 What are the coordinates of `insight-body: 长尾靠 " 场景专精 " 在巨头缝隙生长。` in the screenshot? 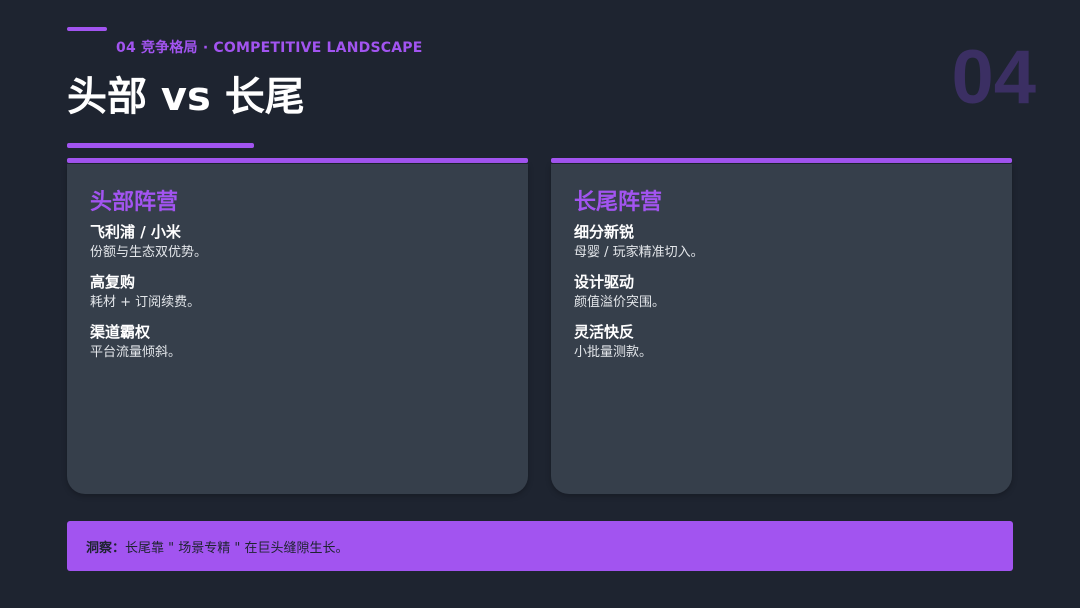 It's located at (237, 548).